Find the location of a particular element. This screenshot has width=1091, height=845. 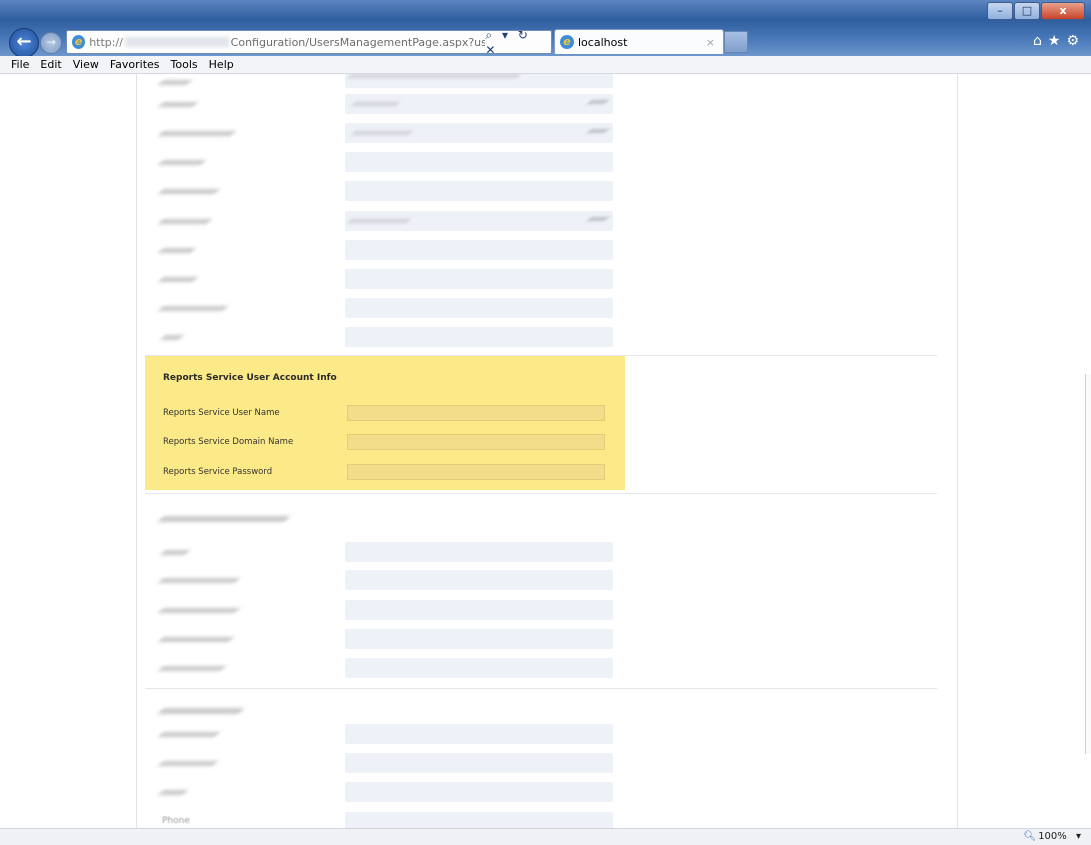

section-title: Reports Service User Account Info is located at coordinates (250, 378).